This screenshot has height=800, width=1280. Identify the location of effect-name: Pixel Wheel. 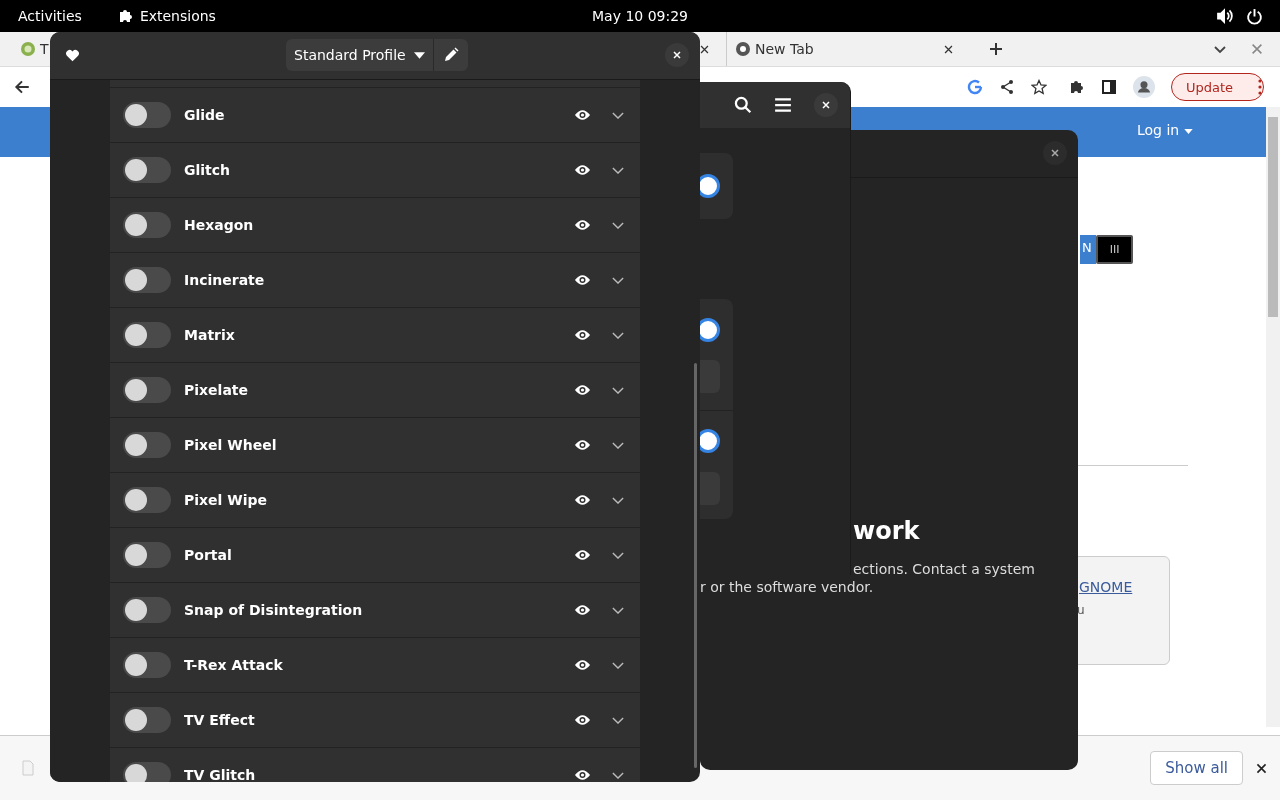
(231, 445).